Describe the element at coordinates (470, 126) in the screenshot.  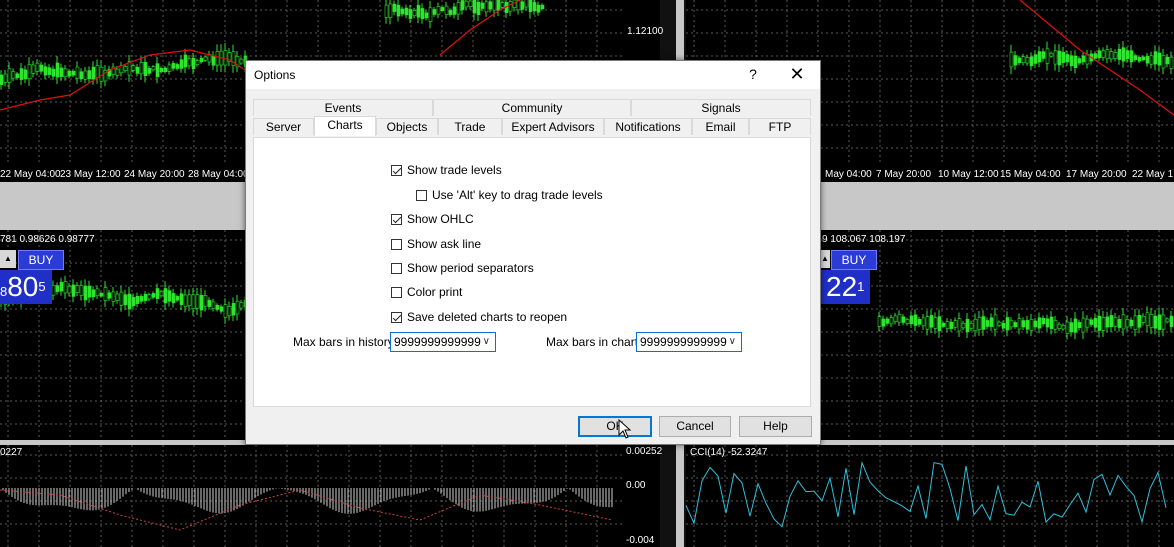
I see `tab-trade: Trade` at that location.